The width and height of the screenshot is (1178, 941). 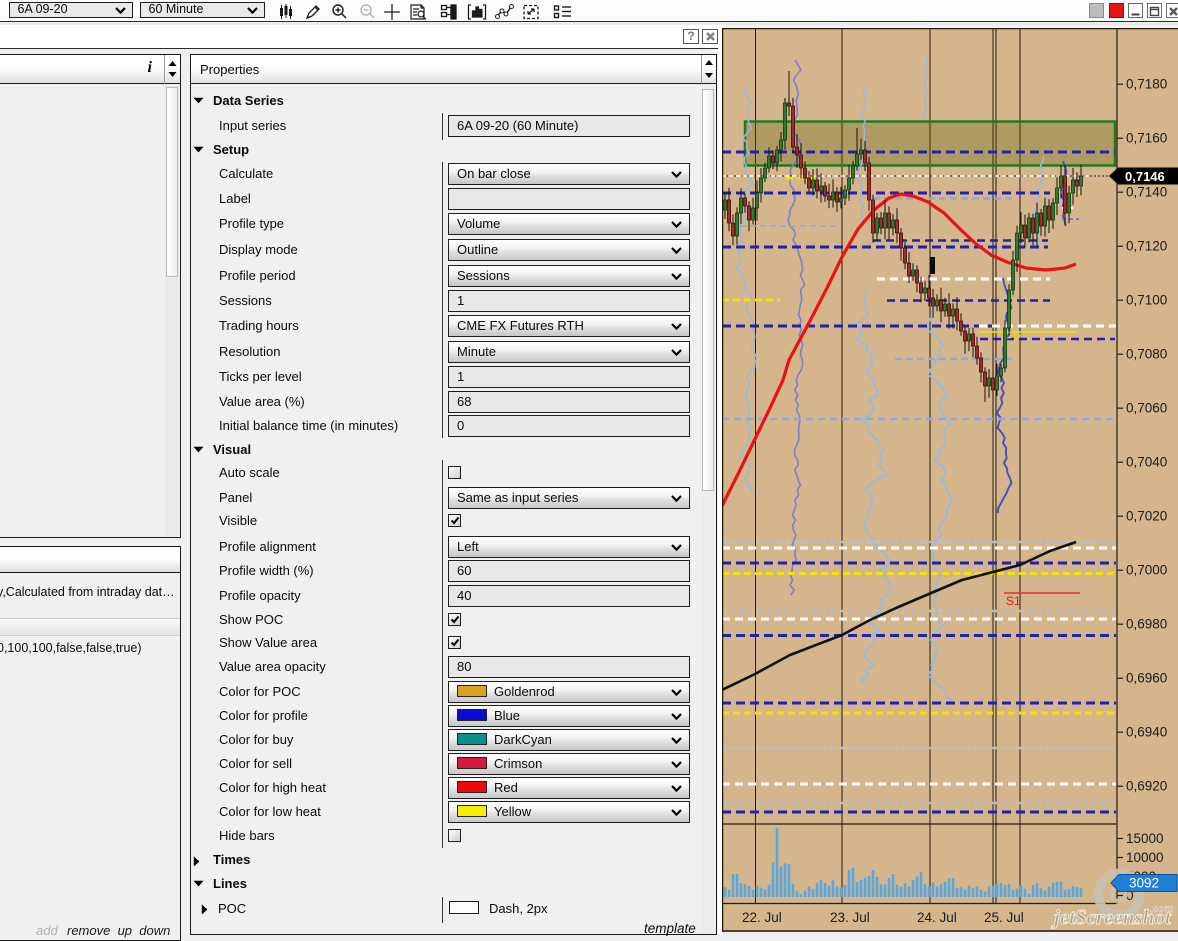 I want to click on svg-text: 0,6920, so click(x=1146, y=786).